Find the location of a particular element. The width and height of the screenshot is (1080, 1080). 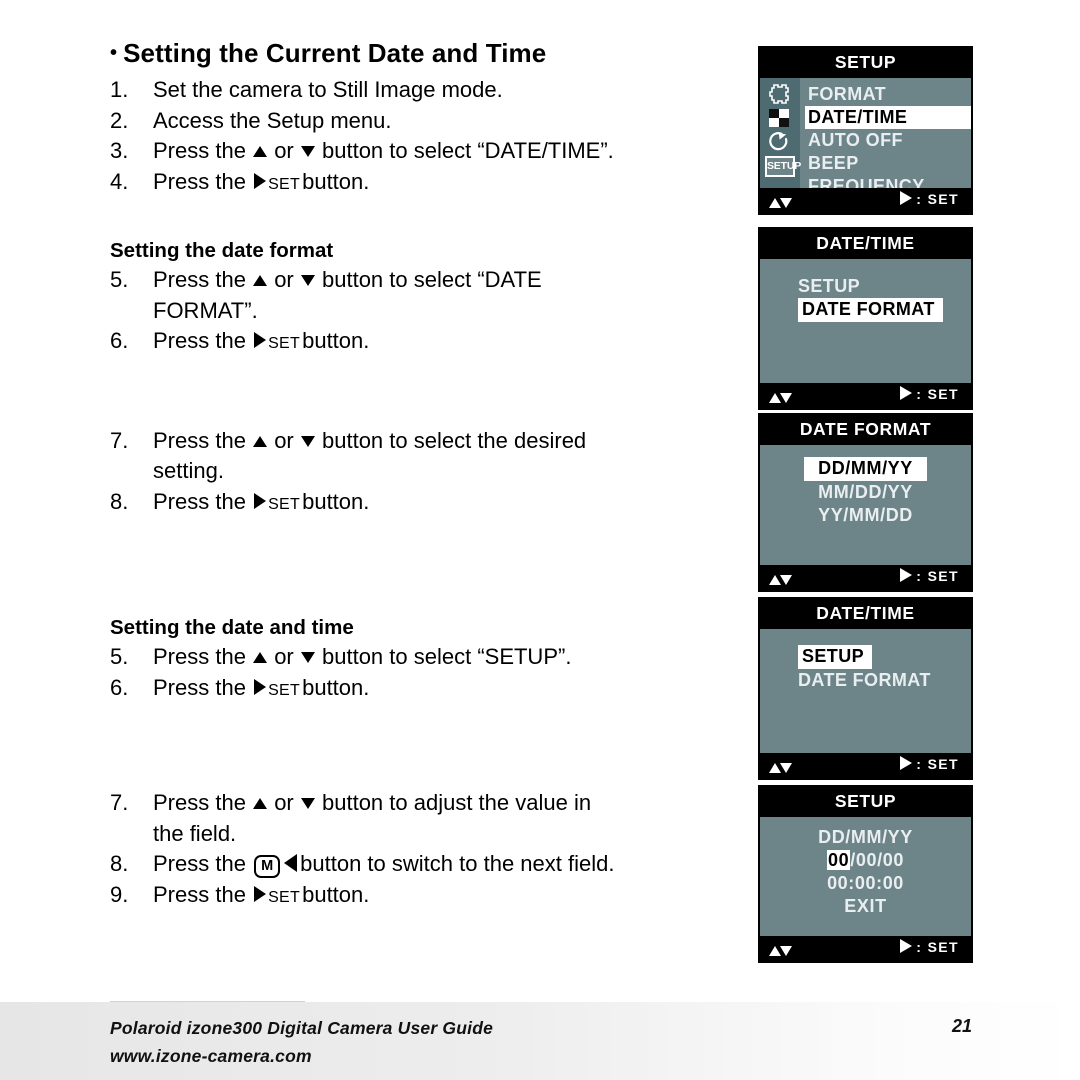

menu-item-format: FORMAT is located at coordinates (888, 94).